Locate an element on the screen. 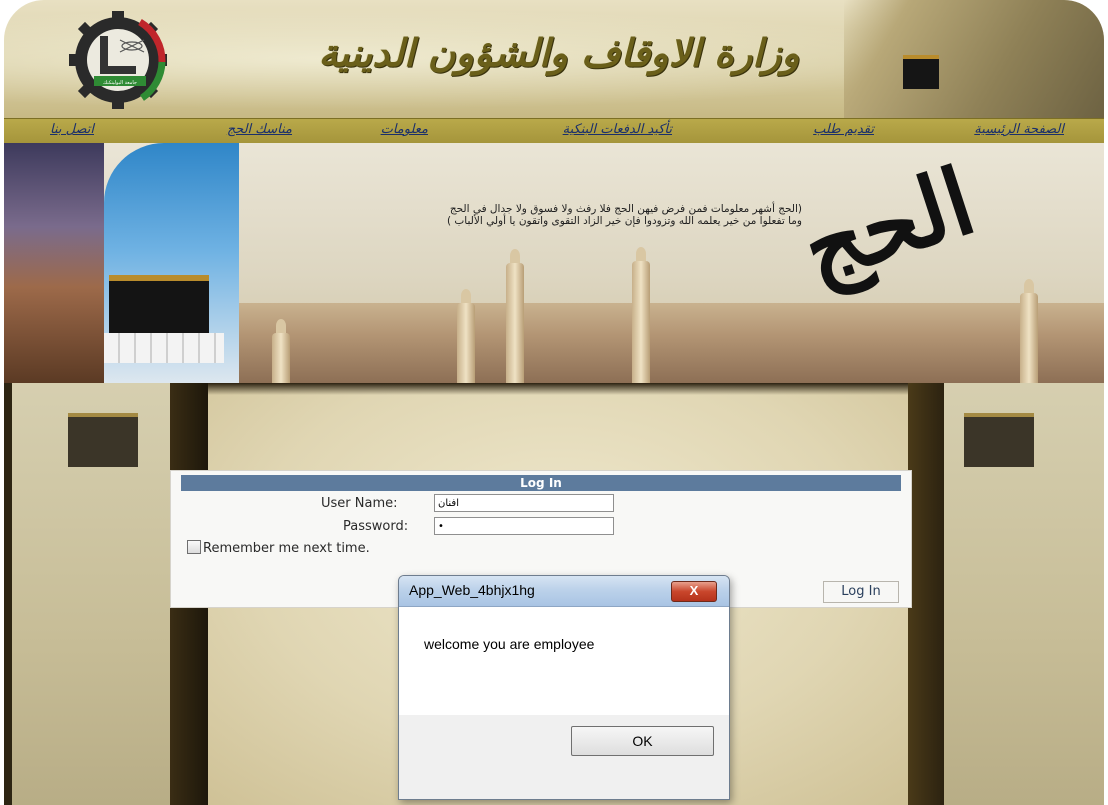 This screenshot has height=805, width=1108. header-decor-image is located at coordinates (974, 59).